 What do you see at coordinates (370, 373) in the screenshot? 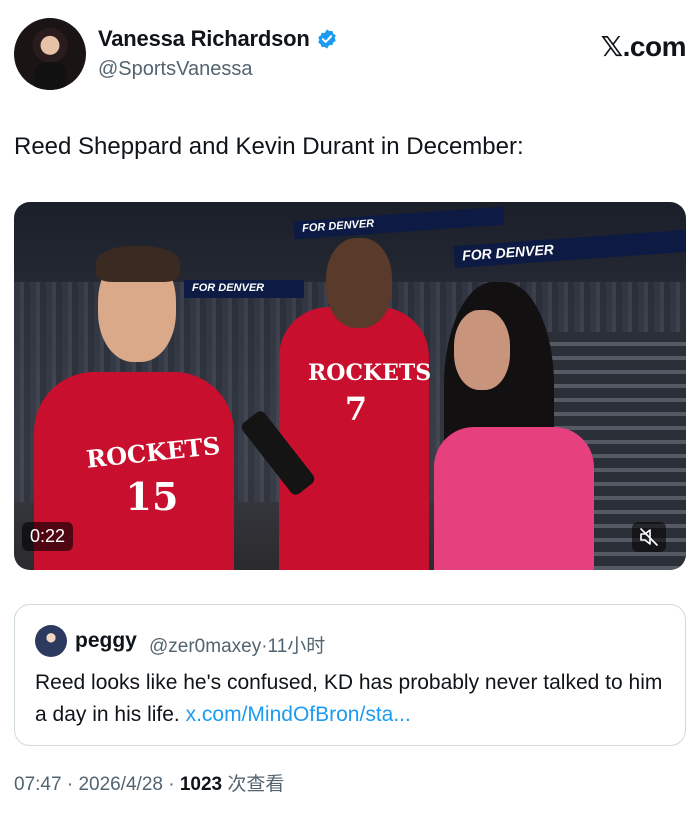
I see `jersey-center-wordmark: ROCKETS` at bounding box center [370, 373].